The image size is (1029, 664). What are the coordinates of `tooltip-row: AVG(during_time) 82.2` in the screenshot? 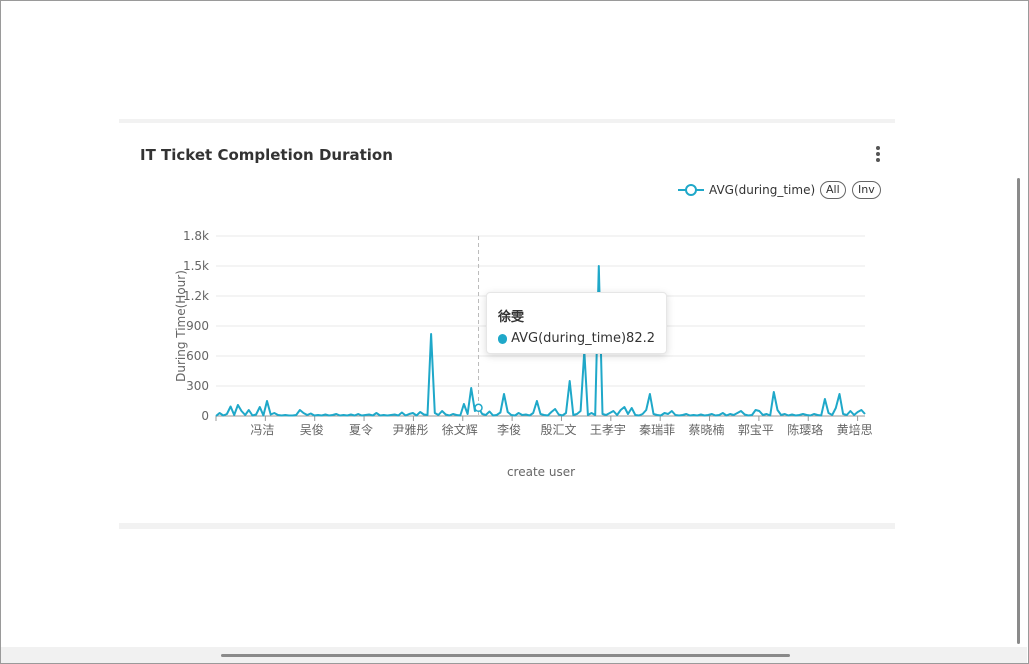 It's located at (576, 338).